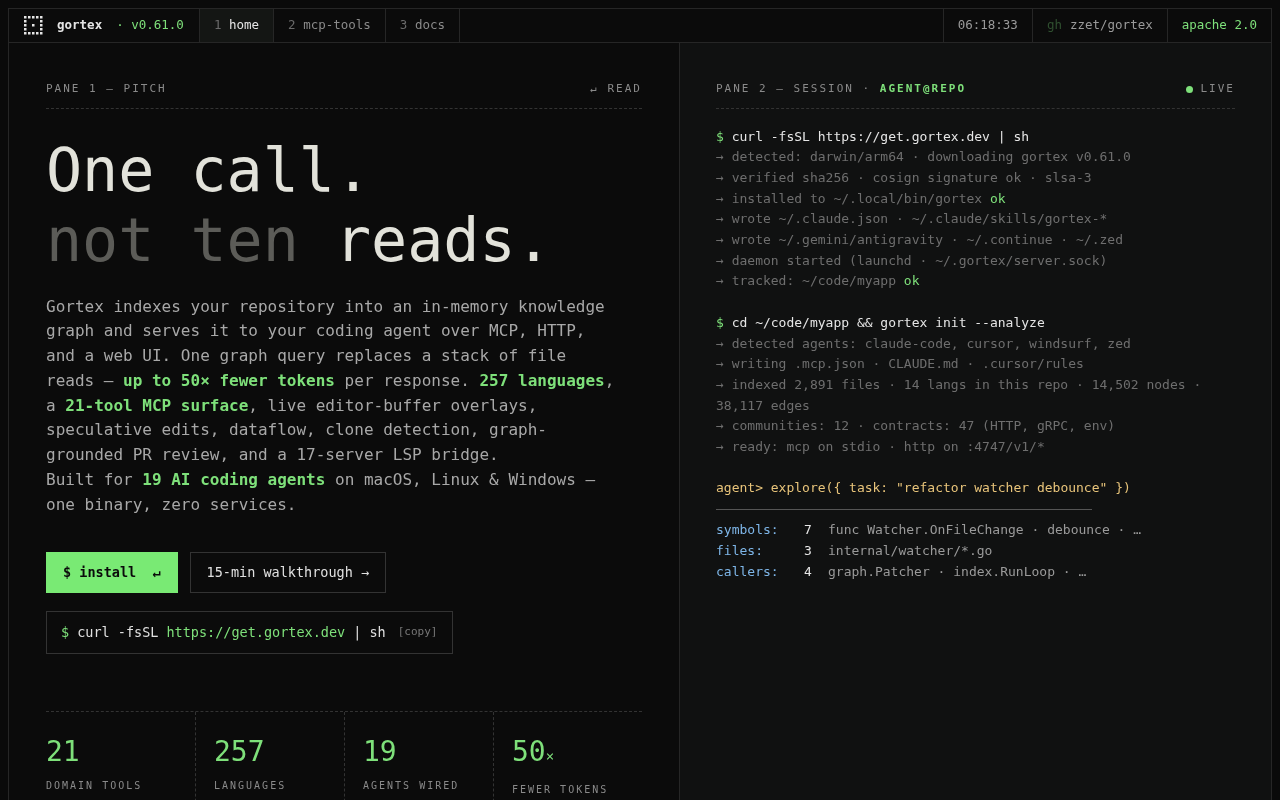 The width and height of the screenshot is (1280, 800). What do you see at coordinates (240, 751) in the screenshot?
I see `stat-value: 257` at bounding box center [240, 751].